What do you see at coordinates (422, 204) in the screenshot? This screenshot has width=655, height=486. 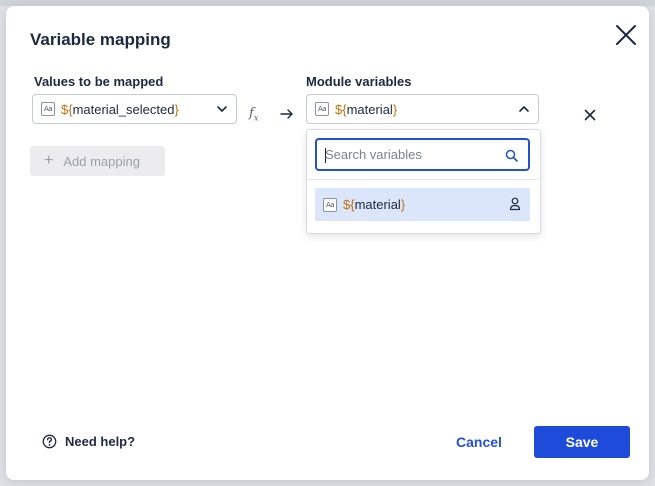 I see `variable-option-material: Aa ${material}` at bounding box center [422, 204].